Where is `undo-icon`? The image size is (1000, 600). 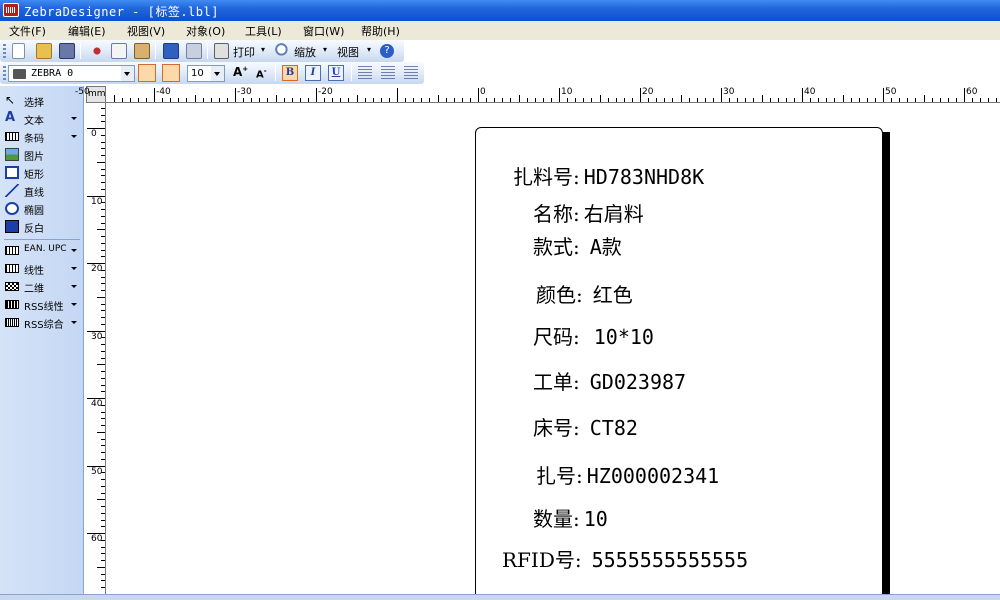 undo-icon is located at coordinates (171, 51).